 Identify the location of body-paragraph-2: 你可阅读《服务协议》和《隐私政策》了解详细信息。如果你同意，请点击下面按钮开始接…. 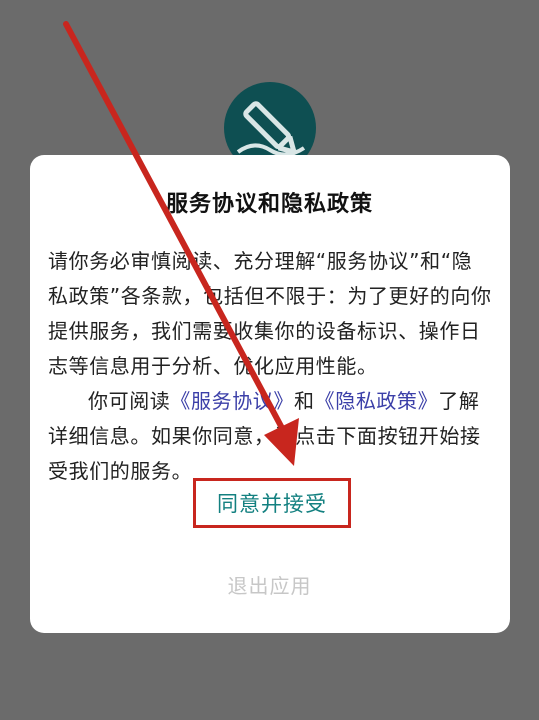
(270, 436).